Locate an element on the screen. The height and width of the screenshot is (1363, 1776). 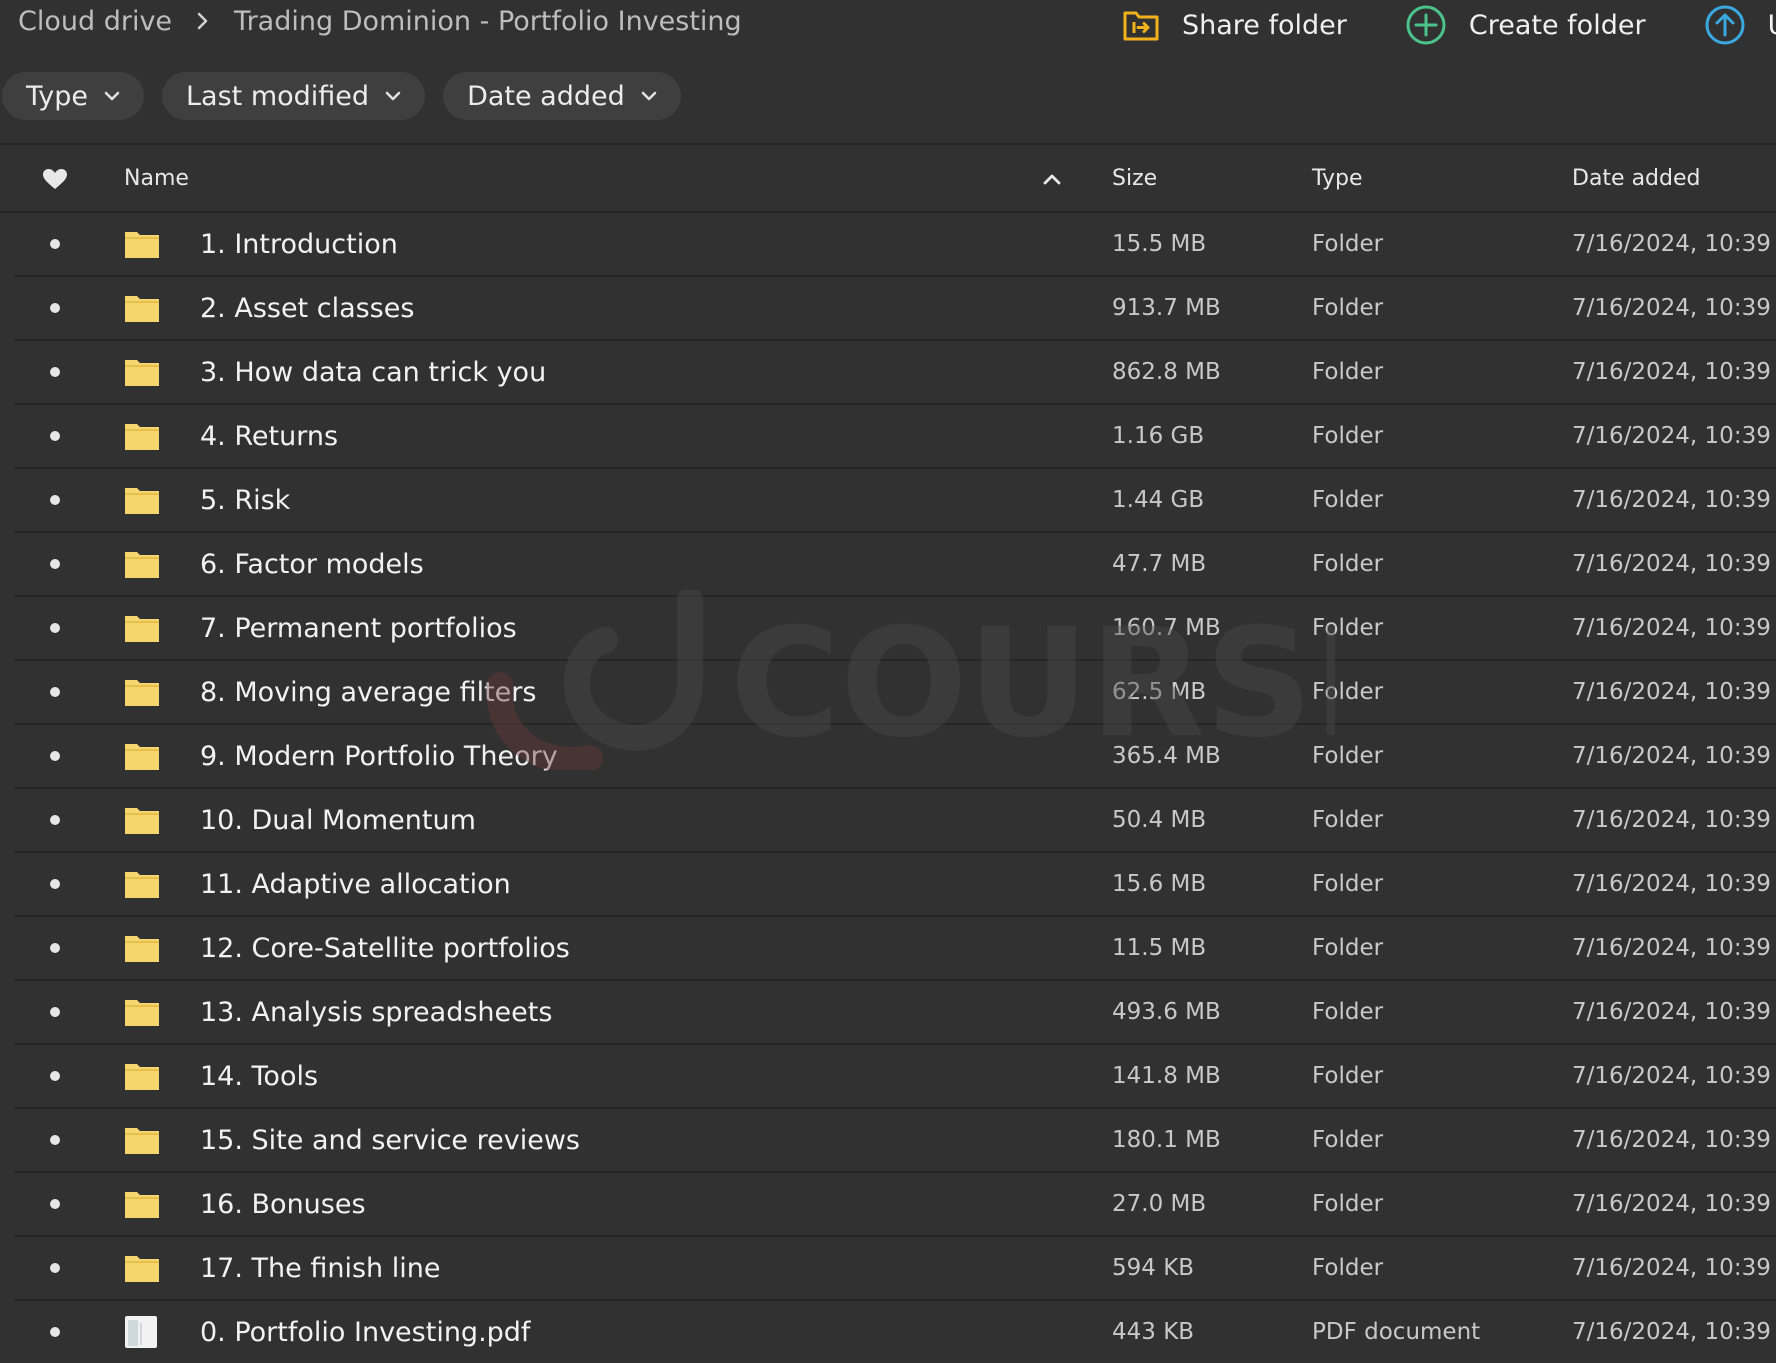
last-modified-filter-label: Last modified is located at coordinates (278, 96).